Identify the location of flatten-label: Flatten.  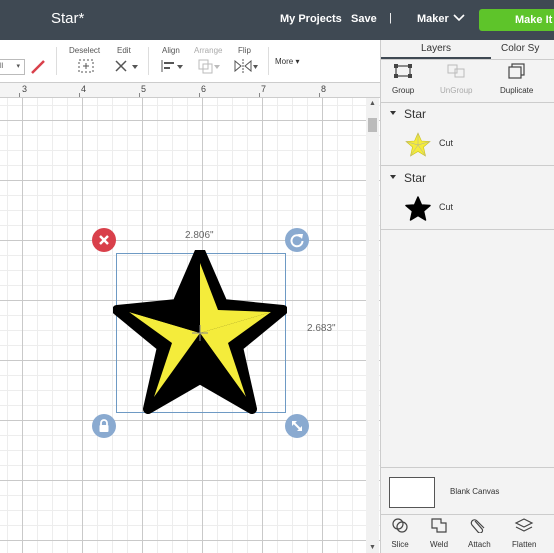
(524, 544).